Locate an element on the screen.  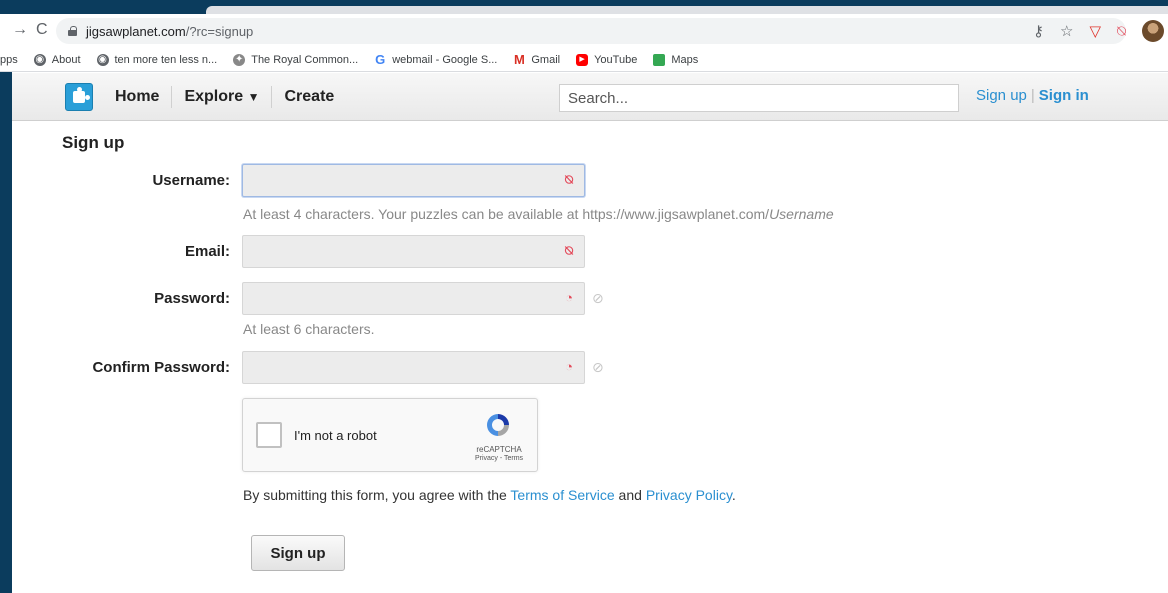
bookmark-youtube: ▶ YouTube is located at coordinates (606, 59).